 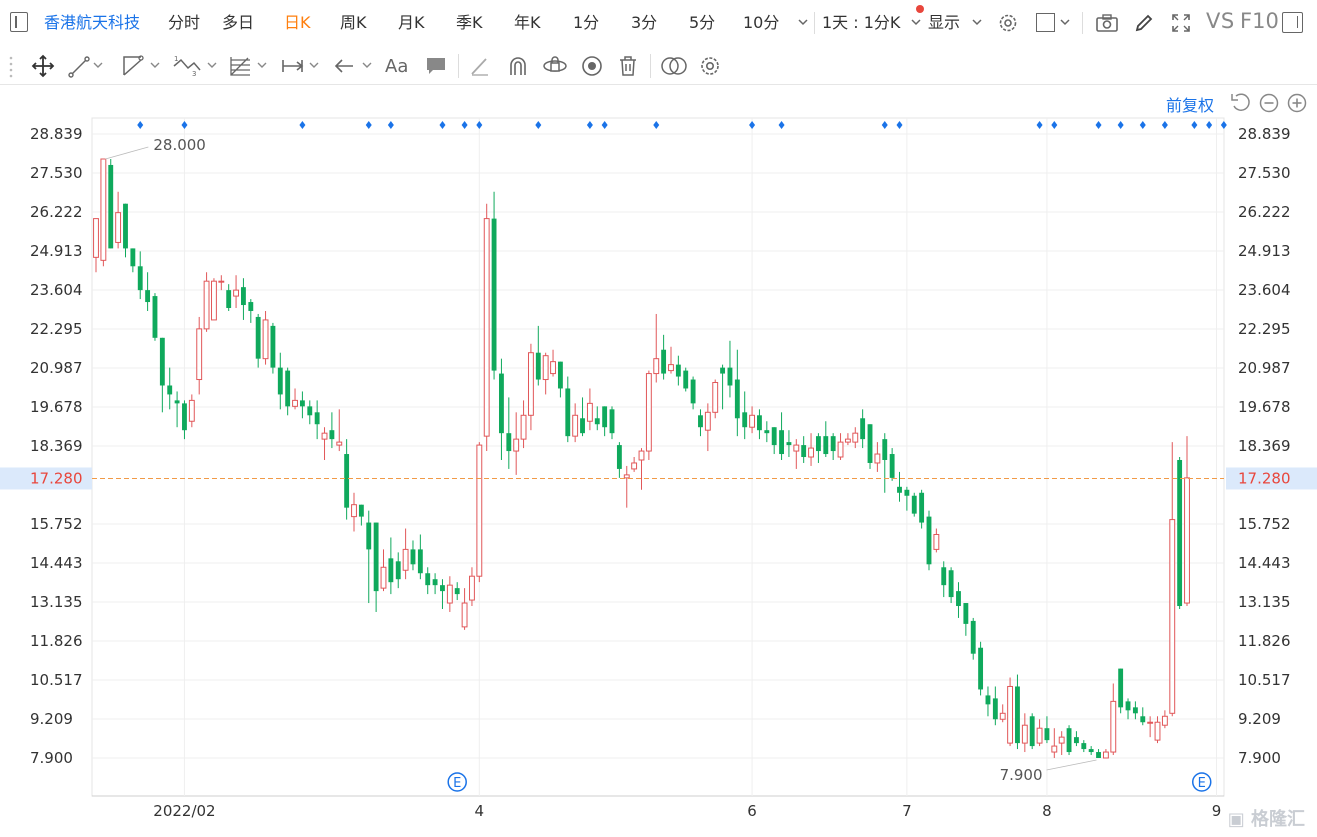 I want to click on y-tick-label: 13.135, so click(x=56, y=602).